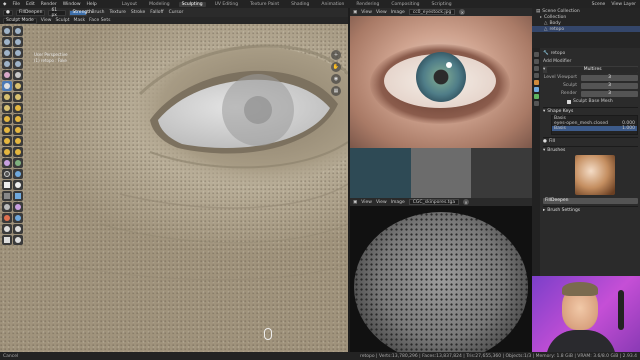  What do you see at coordinates (80, 20) in the screenshot?
I see `menu-mask: Mask` at bounding box center [80, 20].